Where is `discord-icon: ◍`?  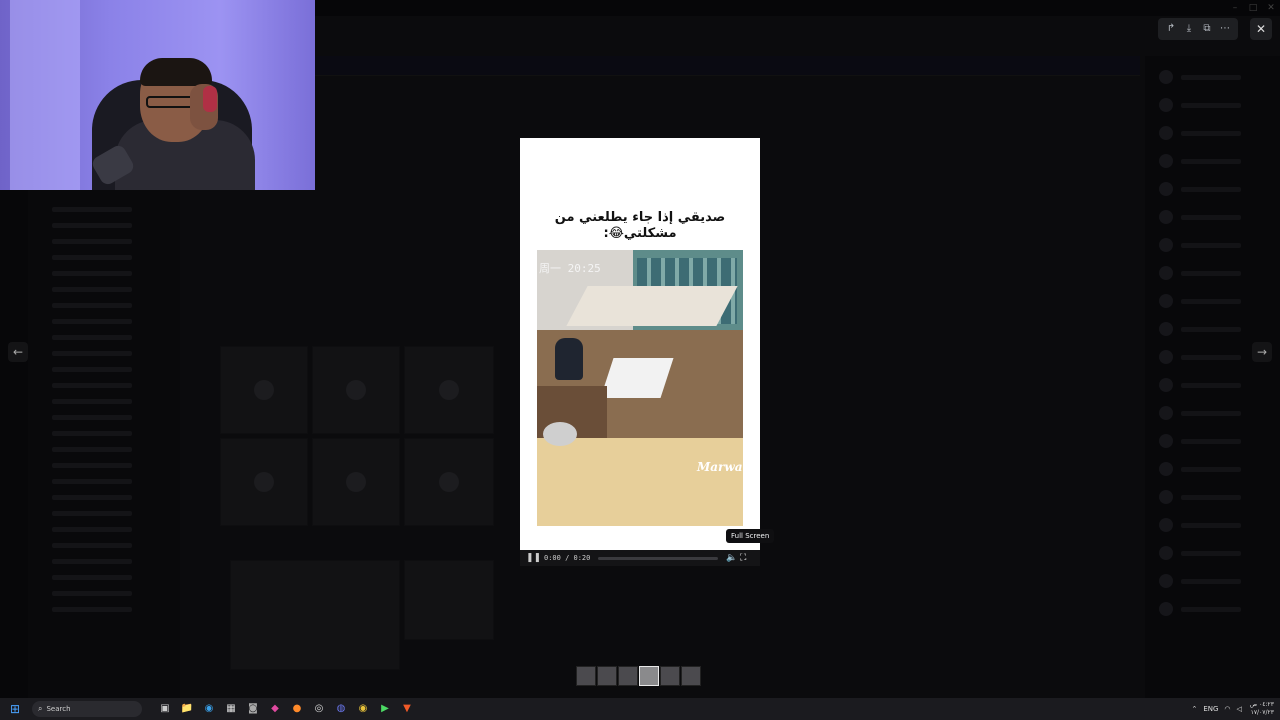 discord-icon: ◍ is located at coordinates (341, 709).